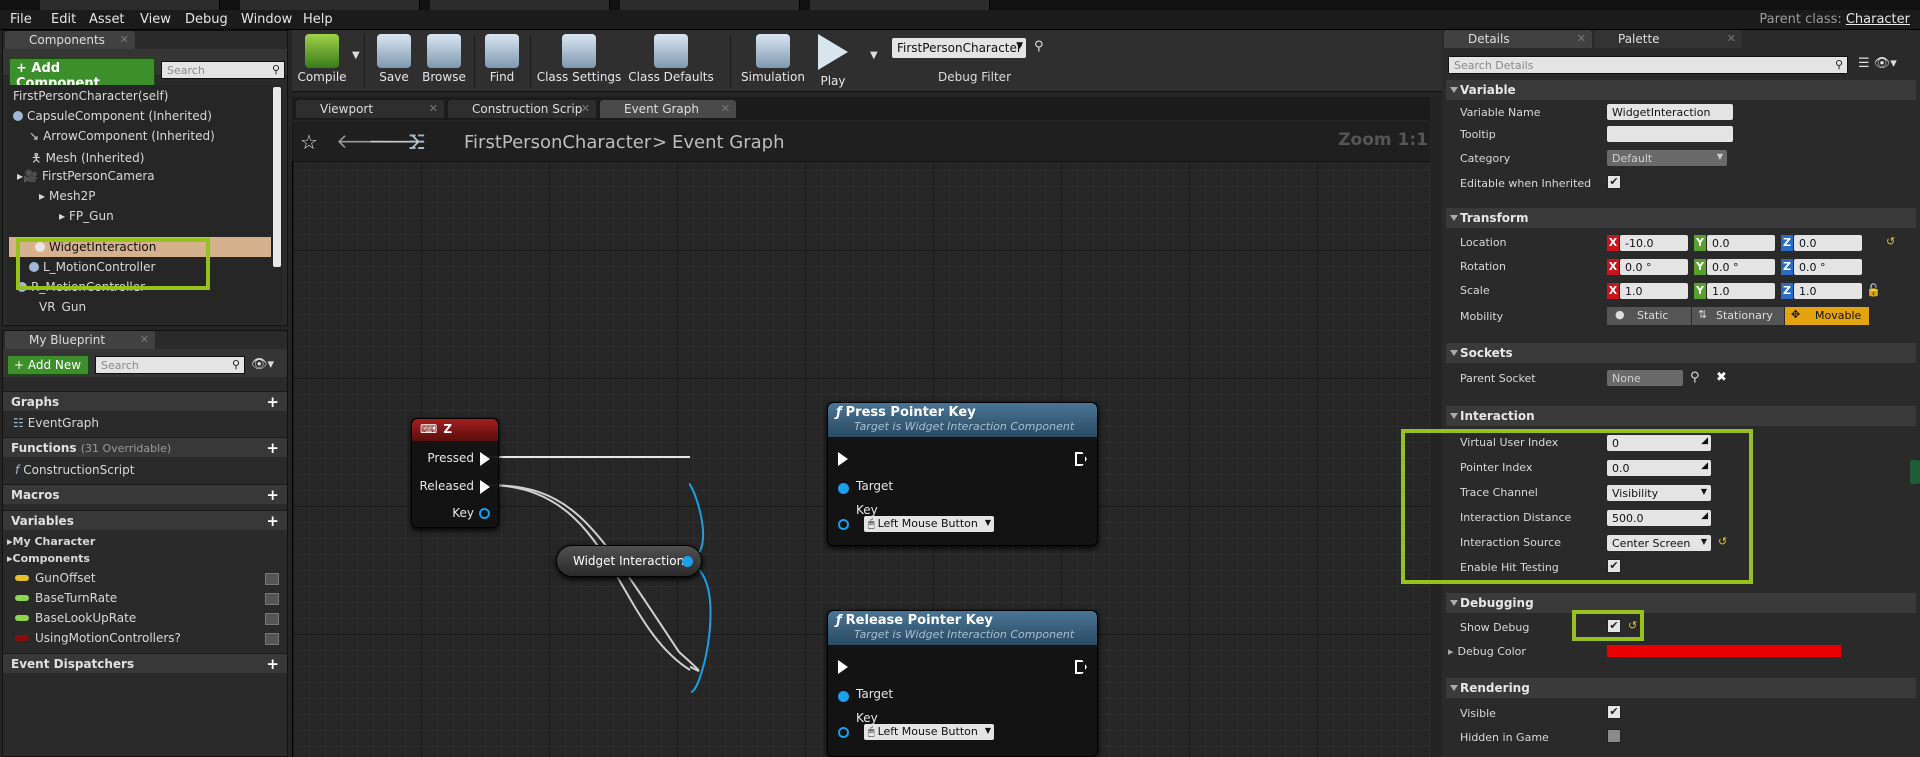 This screenshot has width=1920, height=757. What do you see at coordinates (773, 59) in the screenshot?
I see `simulation-button: Simulation` at bounding box center [773, 59].